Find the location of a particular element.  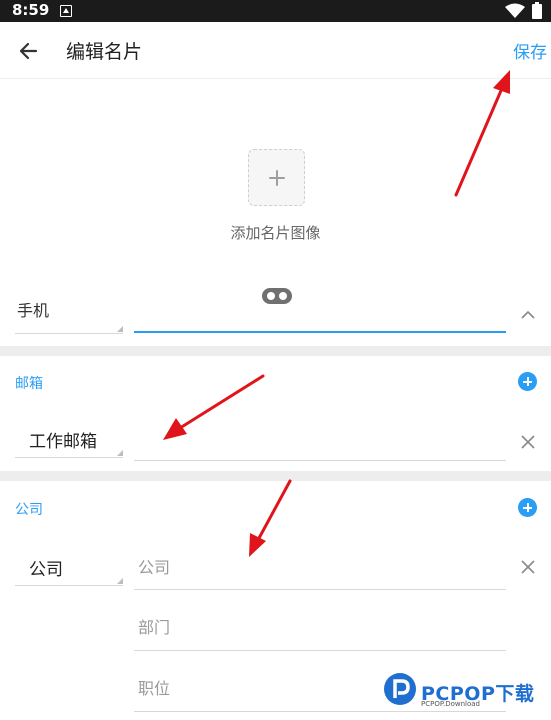

company-type-label: 公司 is located at coordinates (46, 570).